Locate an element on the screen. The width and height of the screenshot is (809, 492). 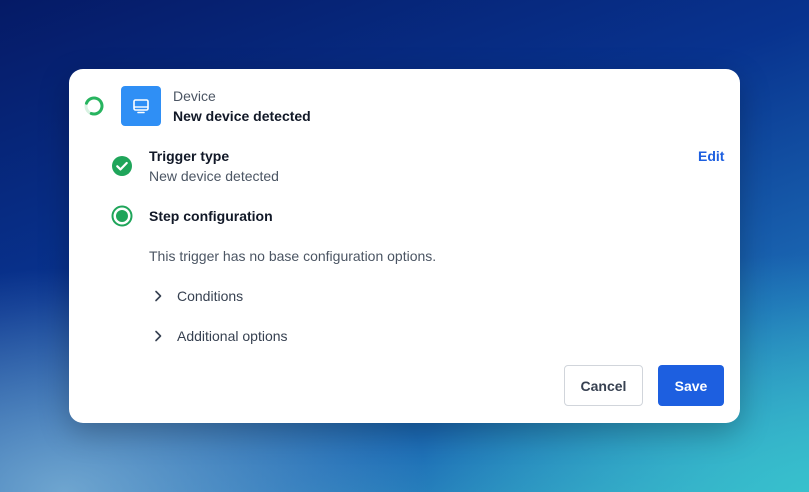
check-circle-icon is located at coordinates (122, 166).